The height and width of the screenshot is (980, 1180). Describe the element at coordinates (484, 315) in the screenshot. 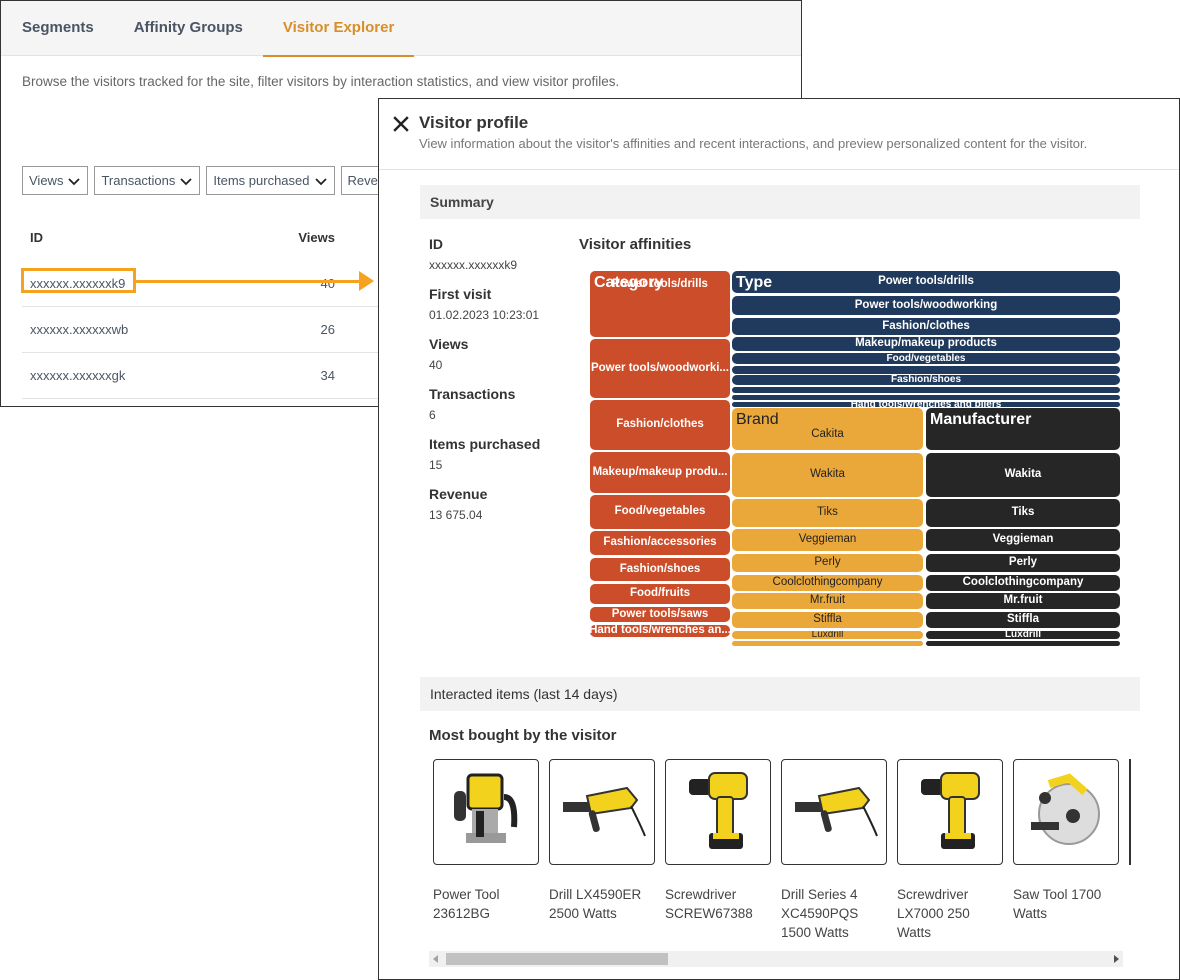

I see `summary-value: 01.02.2023 10:23:01` at that location.